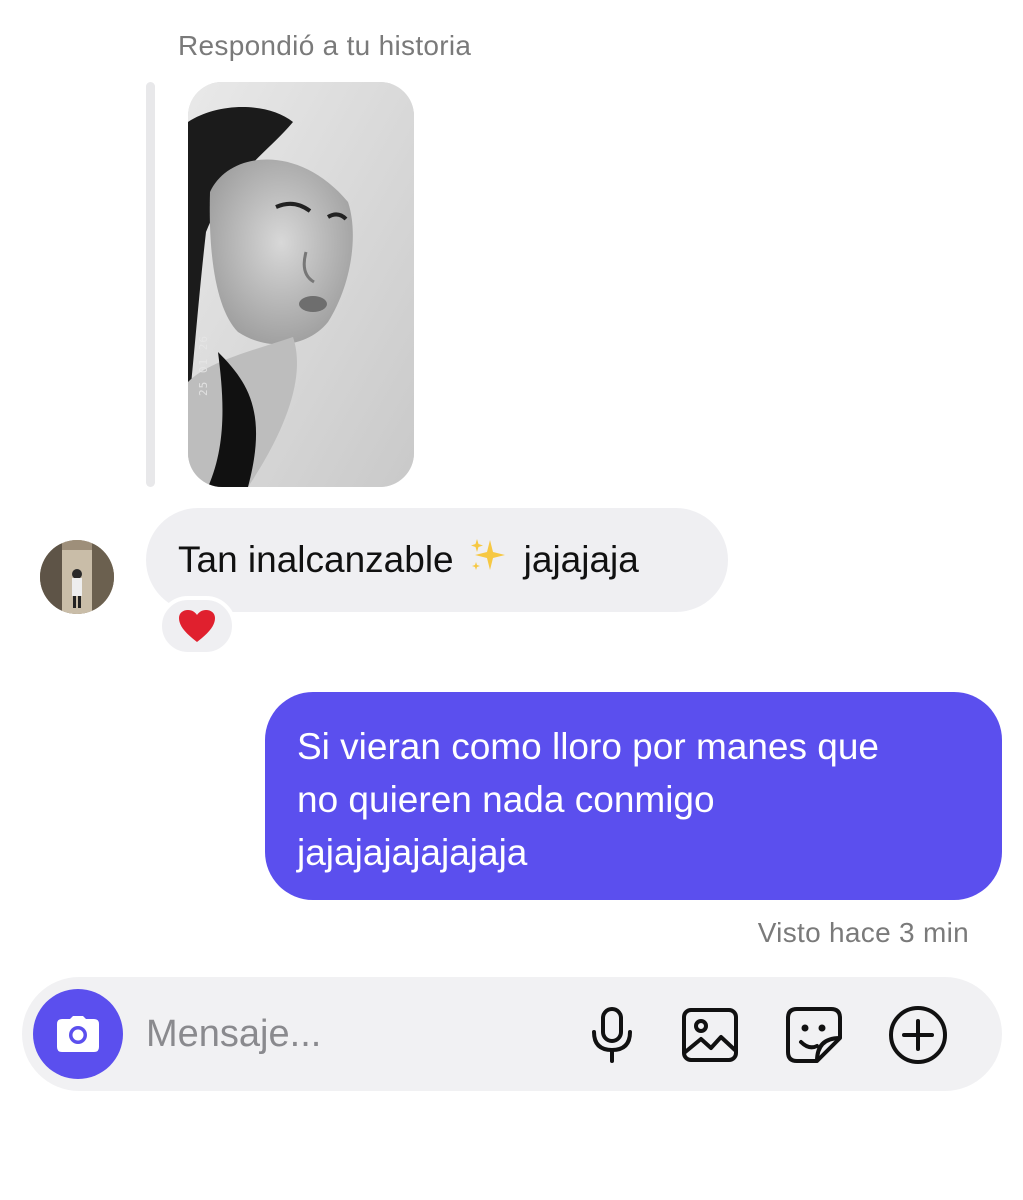 The width and height of the screenshot is (1023, 1200). What do you see at coordinates (301, 284) in the screenshot?
I see `story-thumbnail` at bounding box center [301, 284].